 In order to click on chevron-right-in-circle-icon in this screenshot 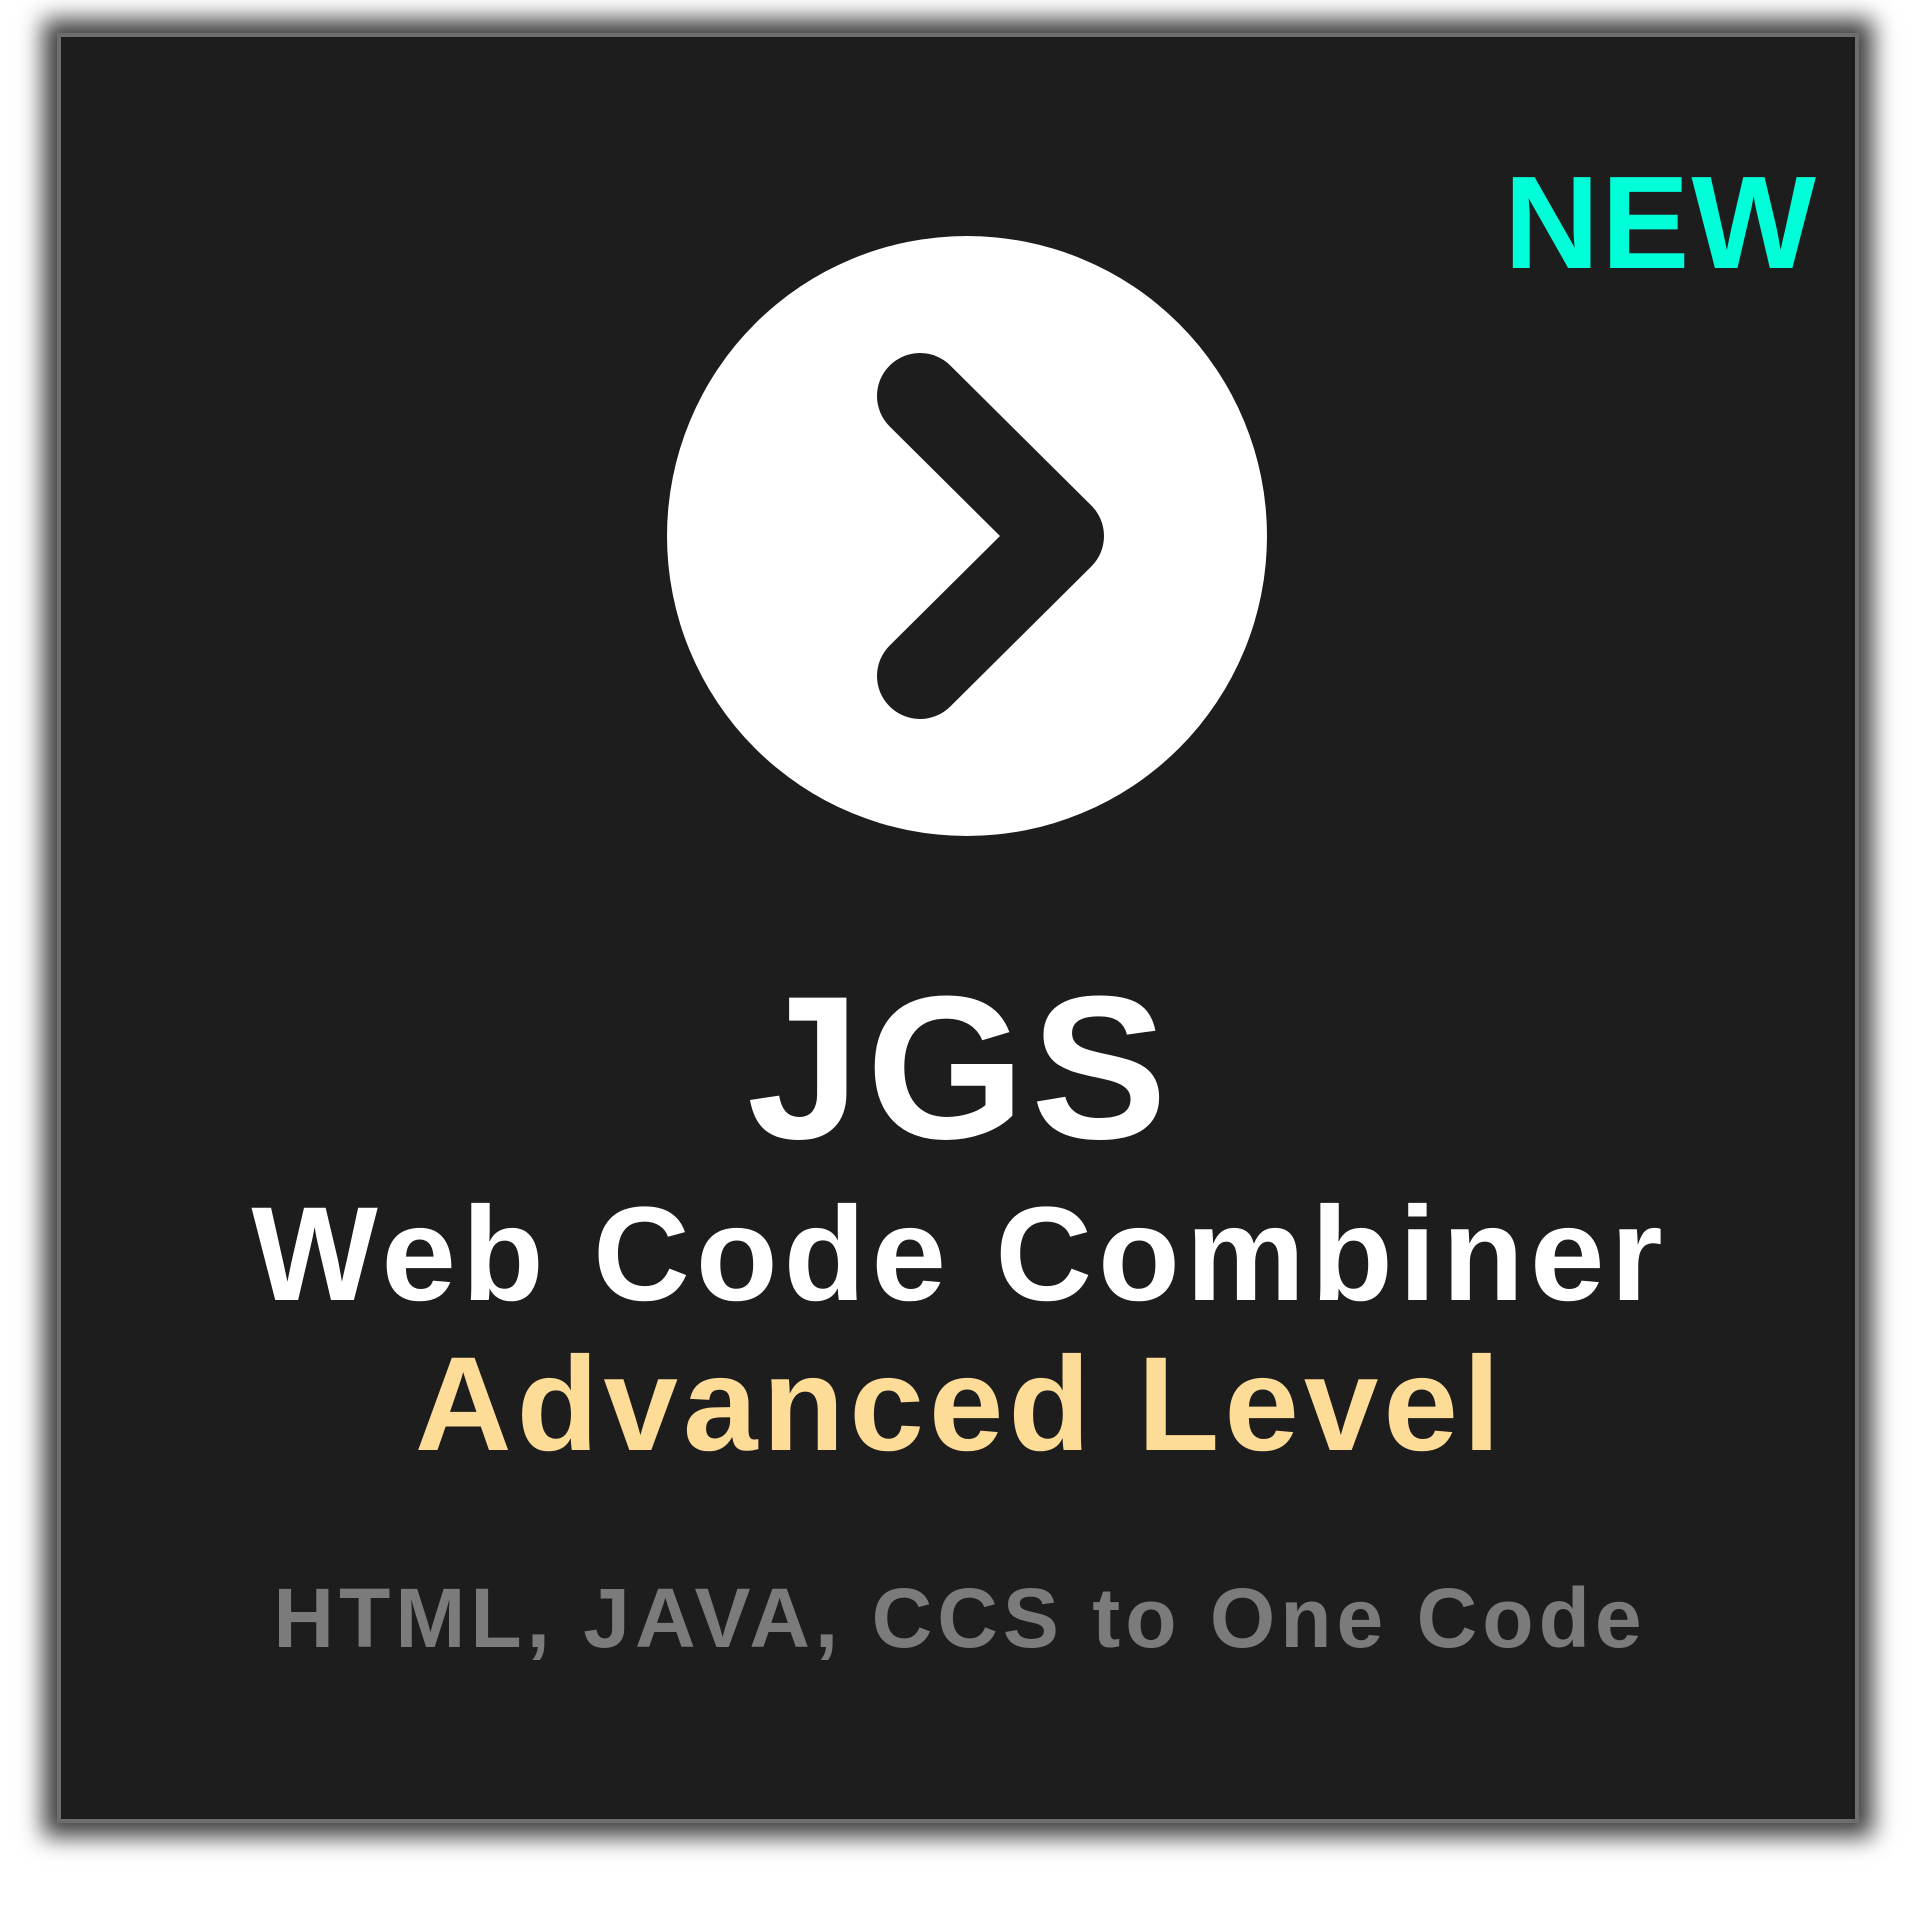, I will do `click(967, 536)`.